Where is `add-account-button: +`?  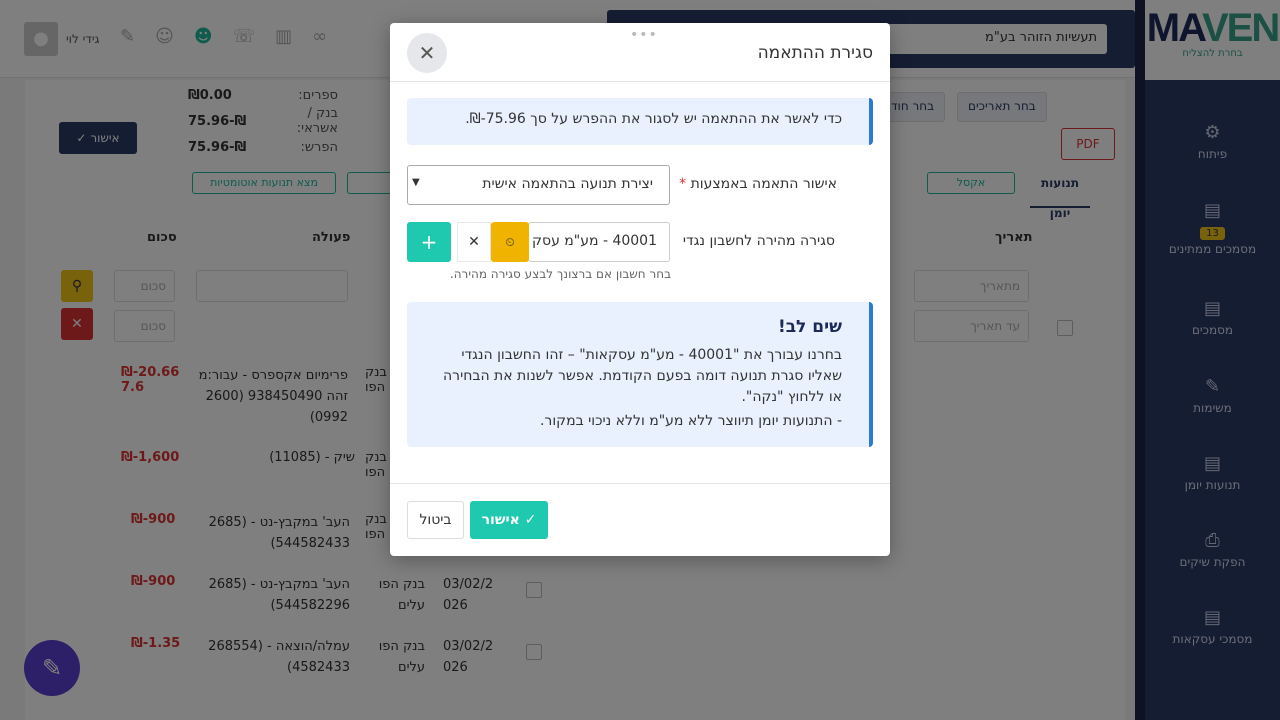
add-account-button: + is located at coordinates (429, 242).